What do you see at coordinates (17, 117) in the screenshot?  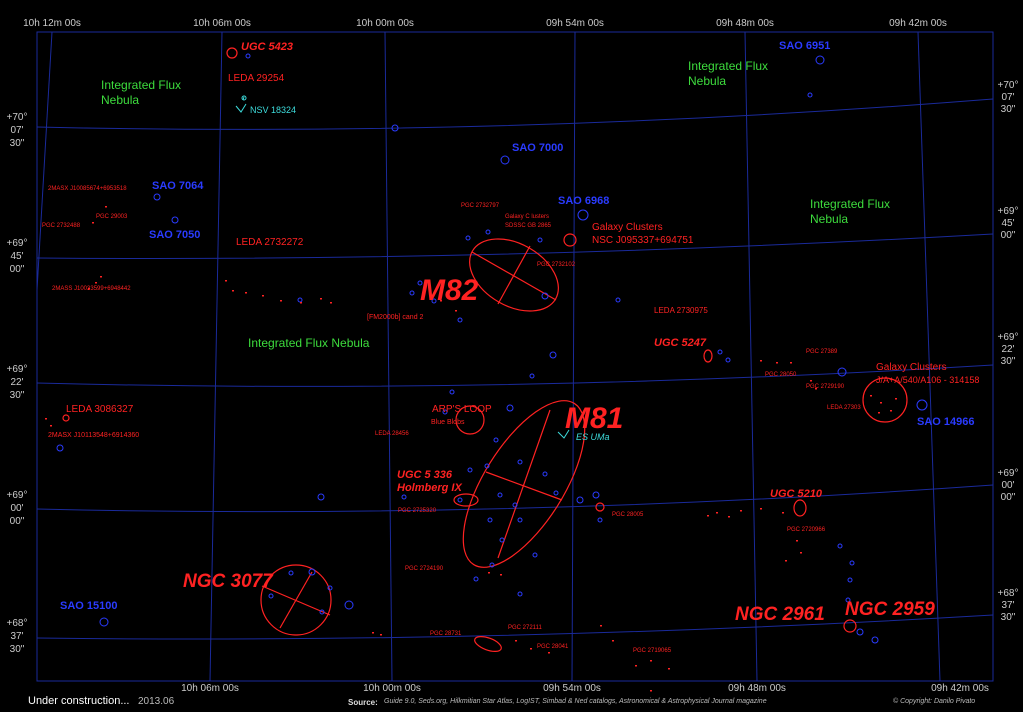 I see `dec-left-deg: +70°` at bounding box center [17, 117].